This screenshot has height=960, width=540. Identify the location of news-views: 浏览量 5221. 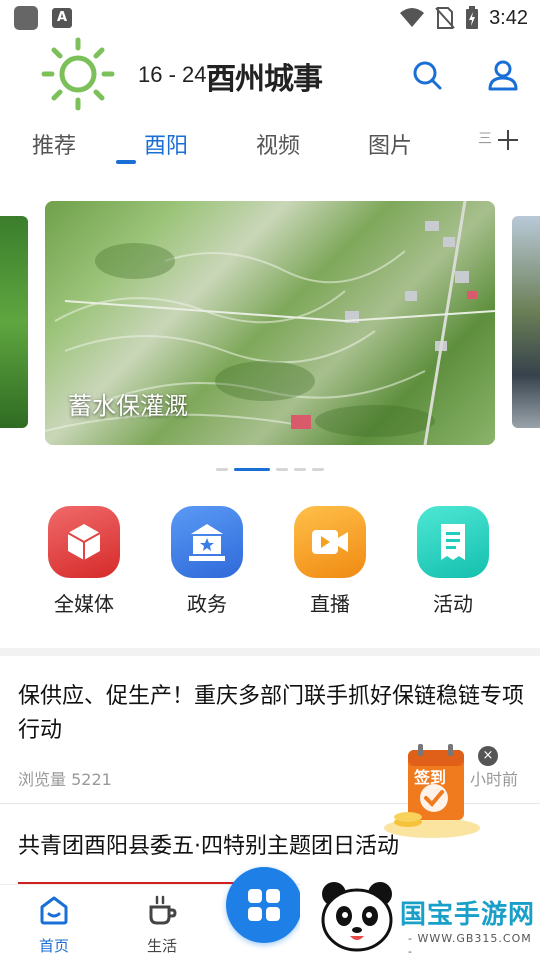
(65, 779).